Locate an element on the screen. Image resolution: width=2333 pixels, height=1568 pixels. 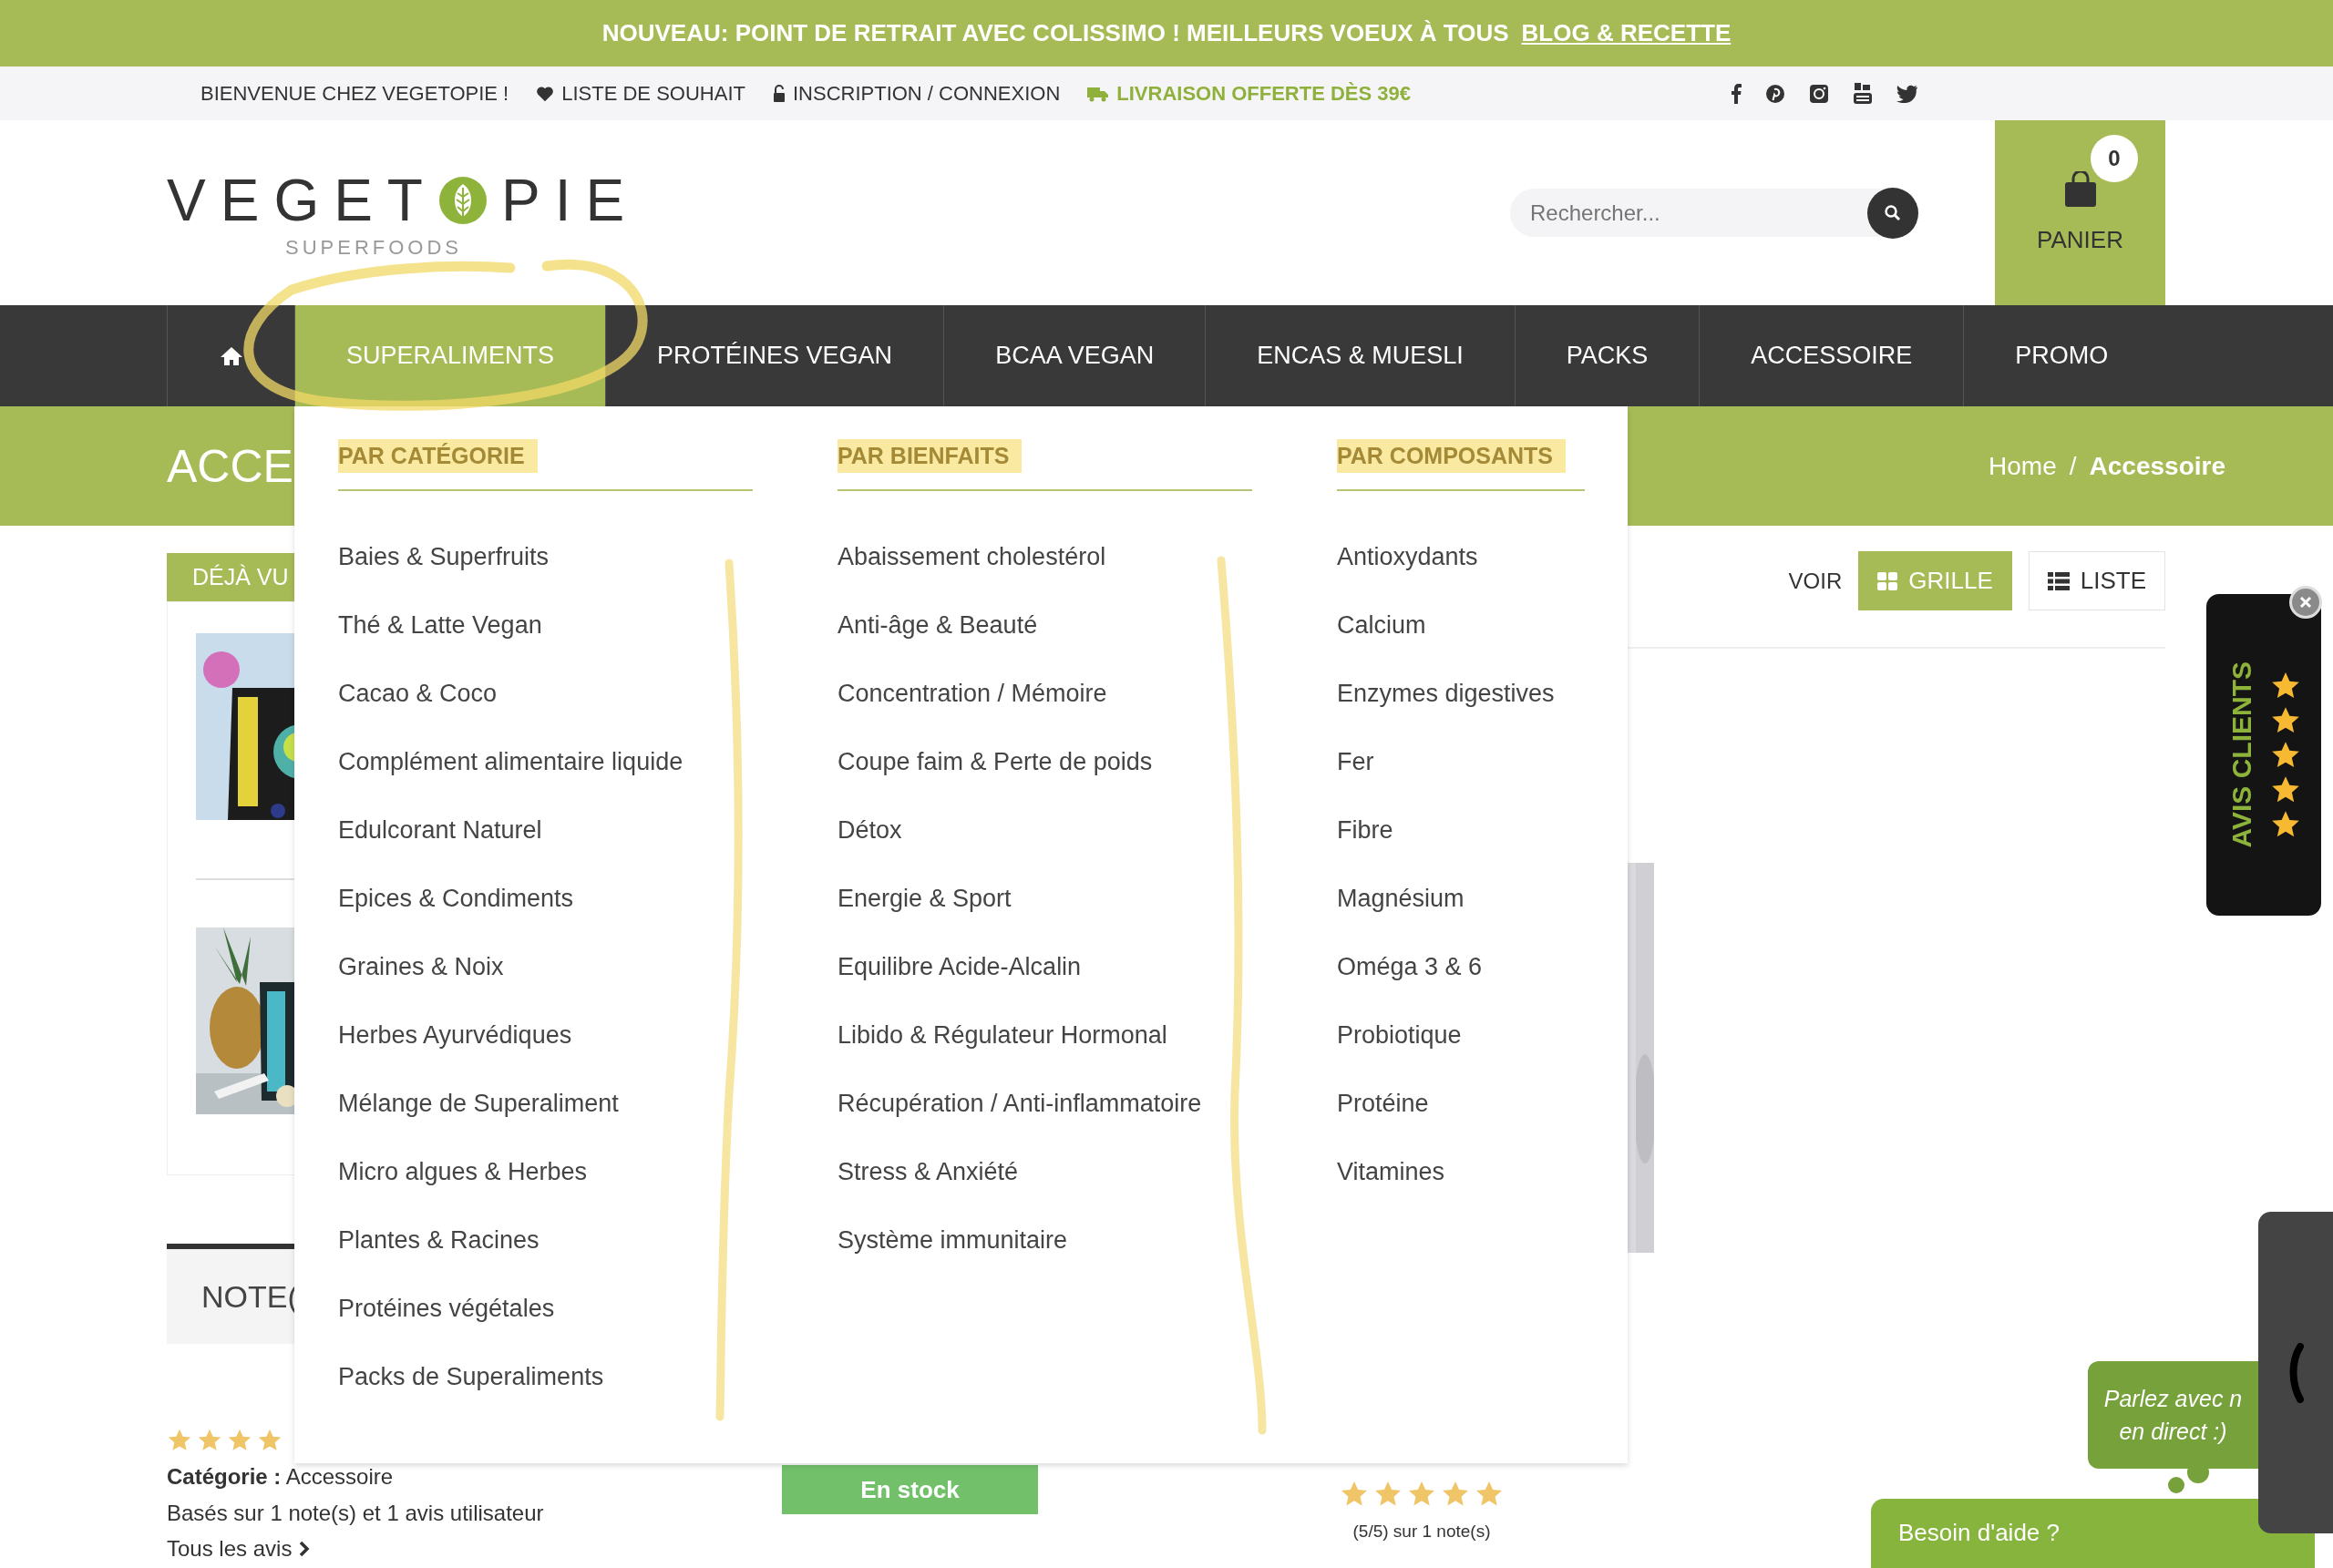
welcome-text: BIENVENUE CHEZ VEGETOPIE ! is located at coordinates (355, 93).